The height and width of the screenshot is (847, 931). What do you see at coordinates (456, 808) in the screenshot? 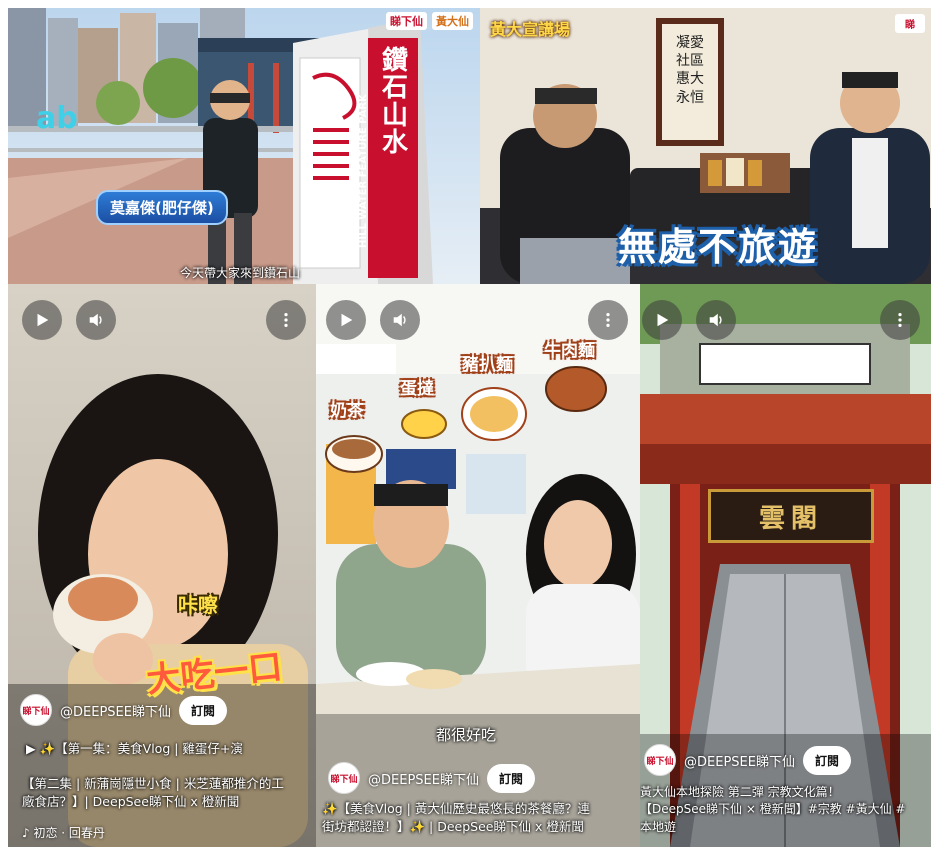
I see `video-title-line: ✨【美食Vlog | 黃大仙歷史最悠長的茶餐廳？連` at bounding box center [456, 808].